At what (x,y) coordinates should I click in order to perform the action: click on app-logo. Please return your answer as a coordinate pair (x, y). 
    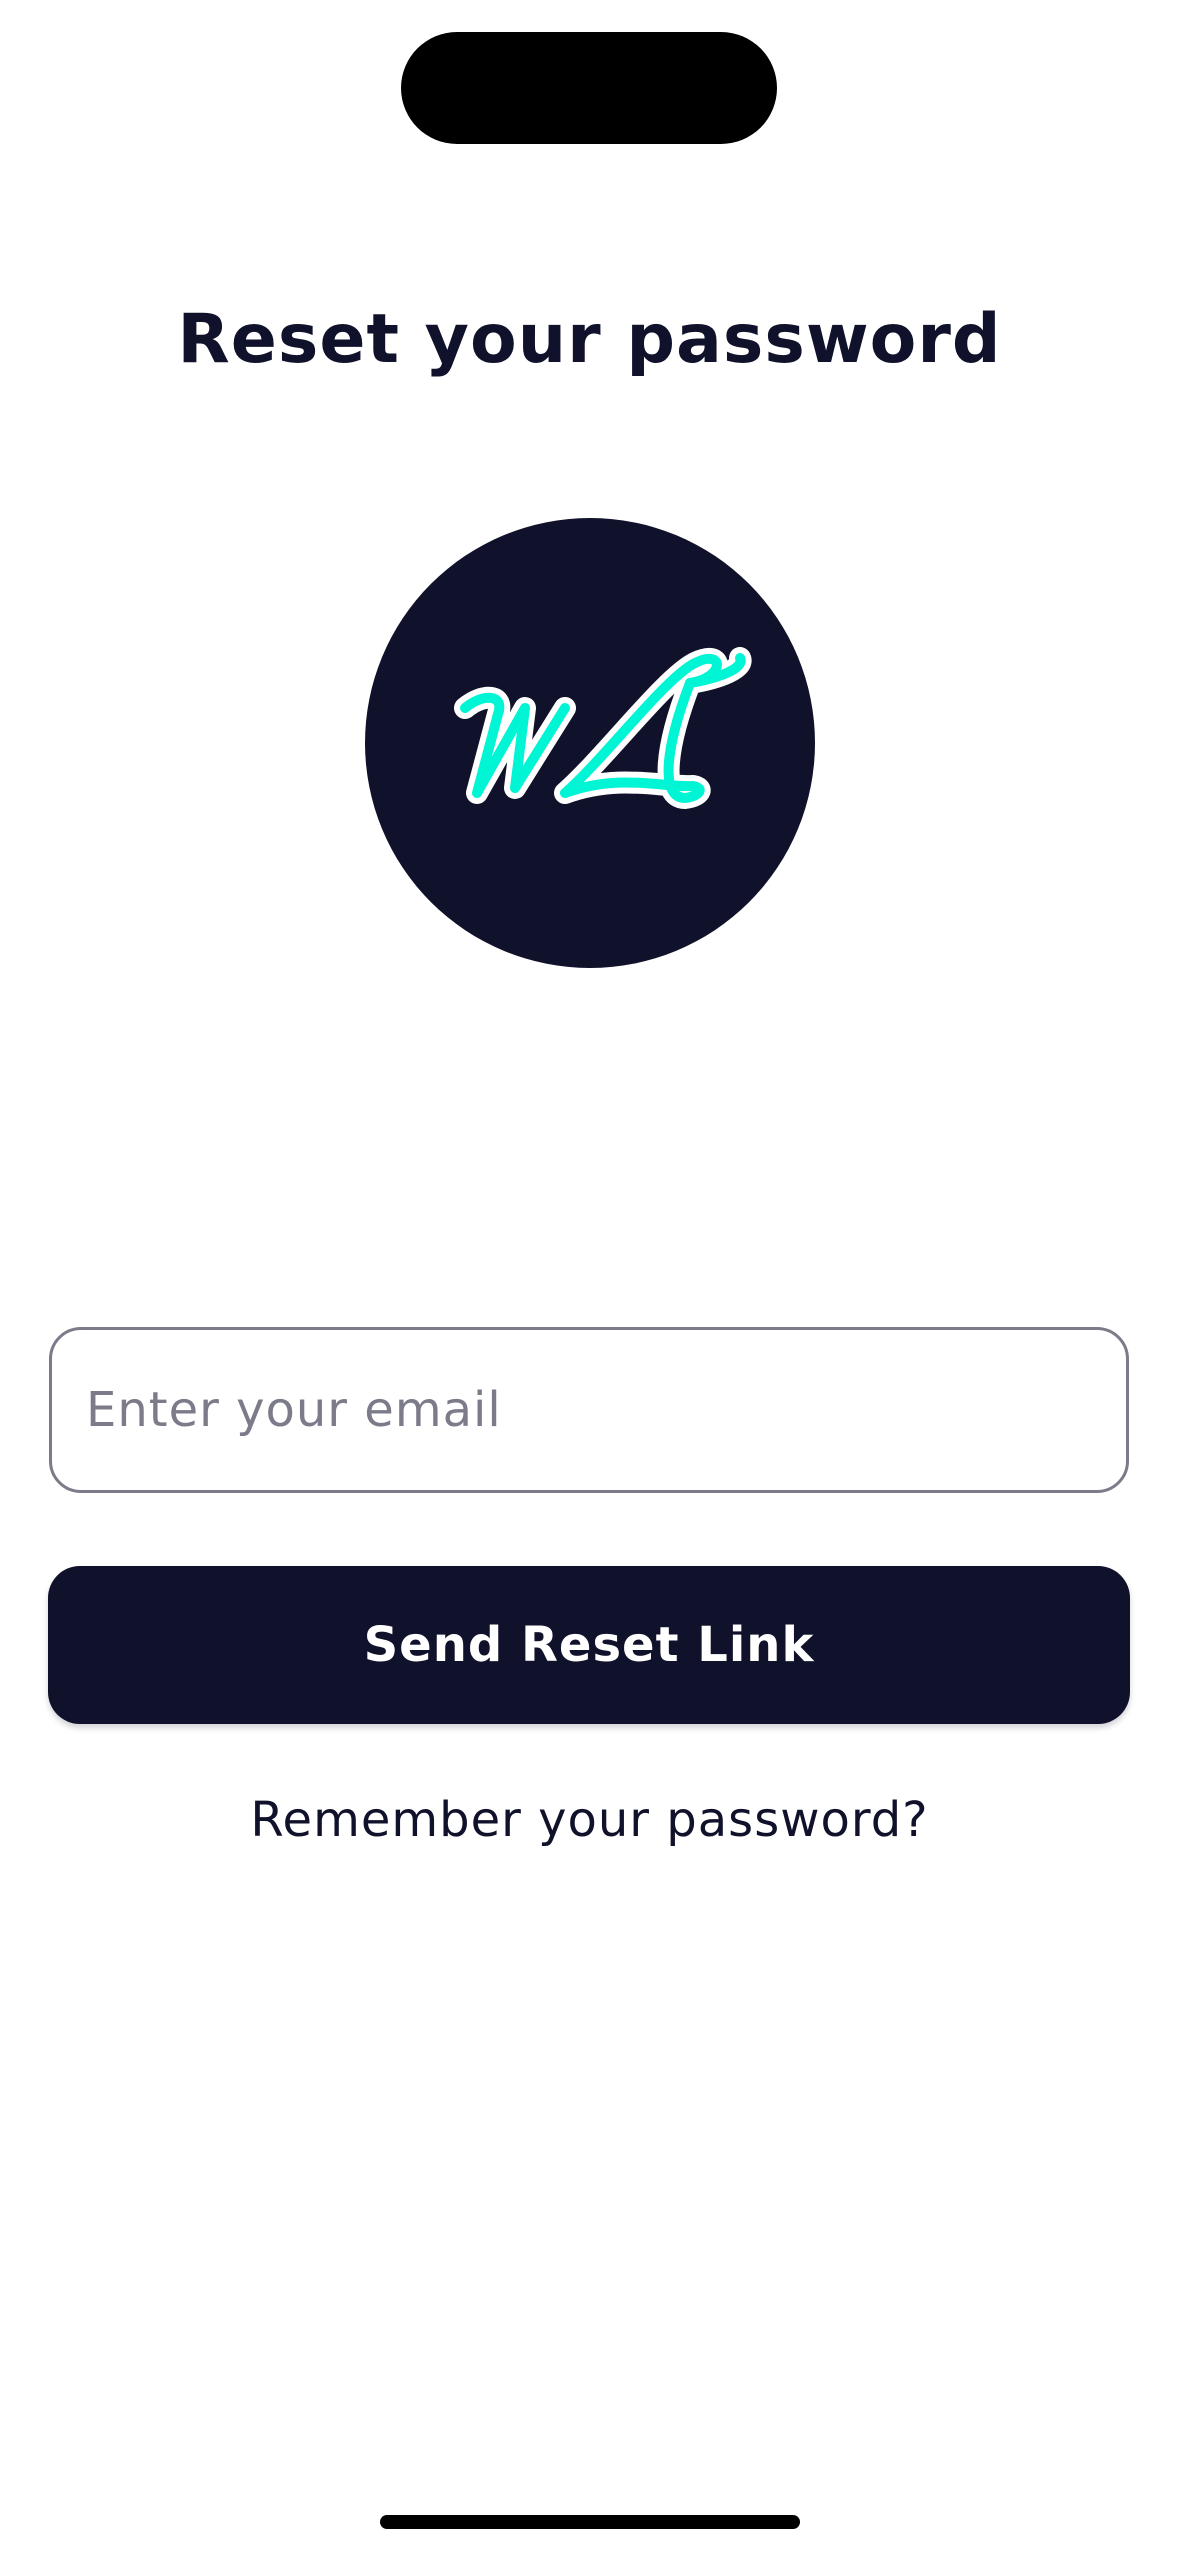
    Looking at the image, I should click on (590, 743).